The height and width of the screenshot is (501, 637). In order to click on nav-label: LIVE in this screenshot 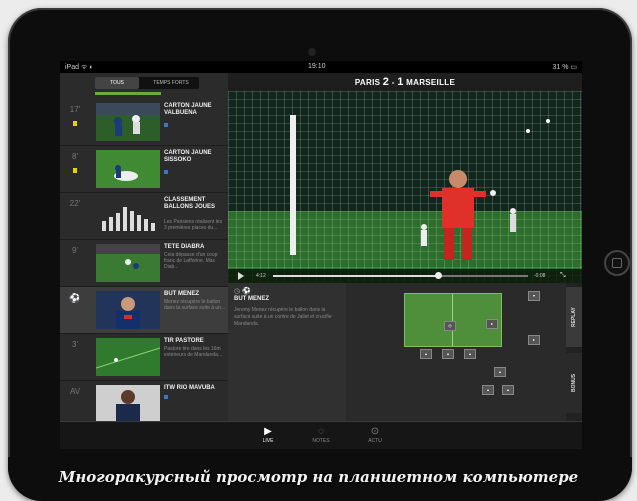, I will do `click(268, 441)`.